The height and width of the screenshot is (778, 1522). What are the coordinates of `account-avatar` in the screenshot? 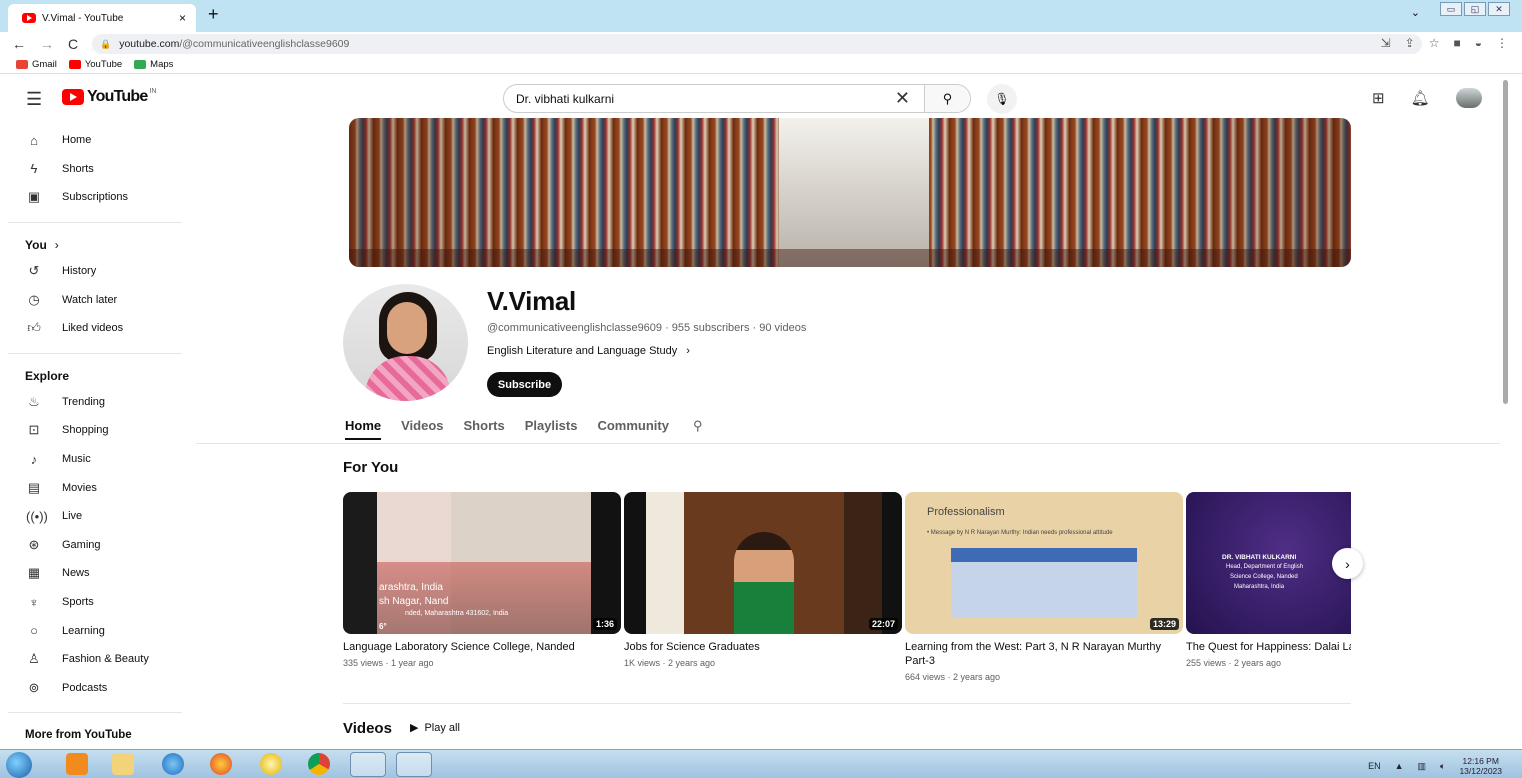 It's located at (1468, 98).